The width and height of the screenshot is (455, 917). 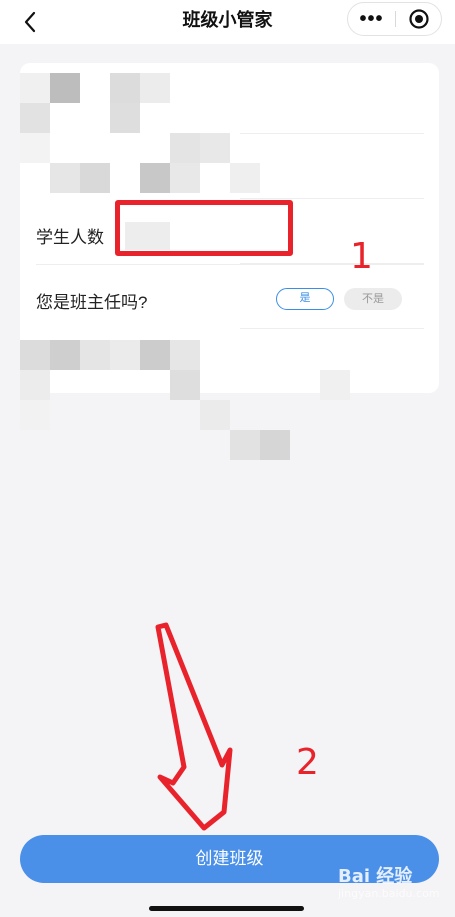 I want to click on home-indicator, so click(x=226, y=908).